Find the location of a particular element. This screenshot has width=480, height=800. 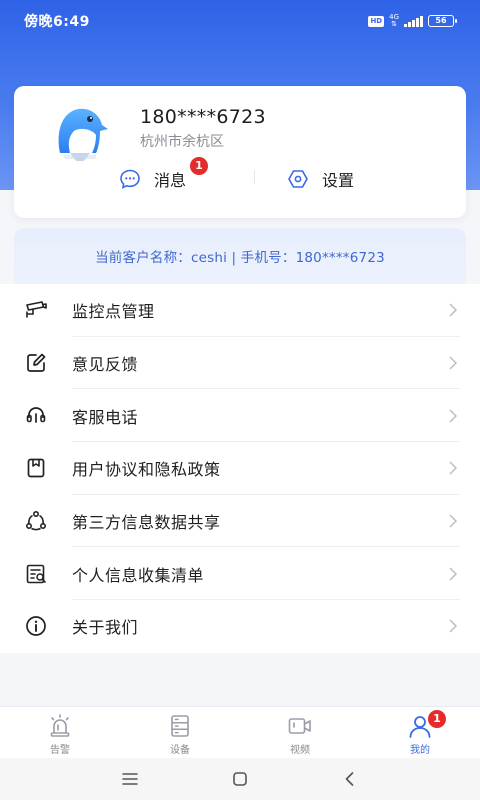

menu-item-about-us: 关于我们 is located at coordinates (240, 626).